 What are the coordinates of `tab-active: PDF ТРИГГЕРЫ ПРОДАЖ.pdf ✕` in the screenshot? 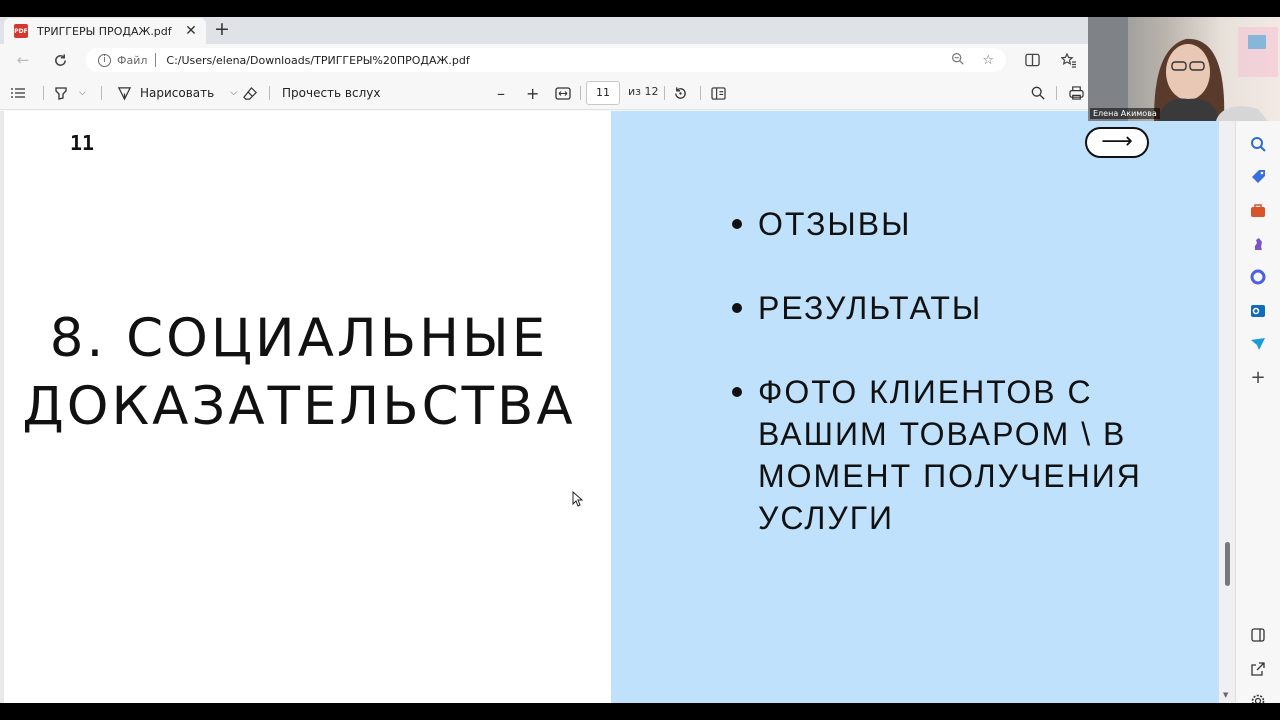 It's located at (105, 31).